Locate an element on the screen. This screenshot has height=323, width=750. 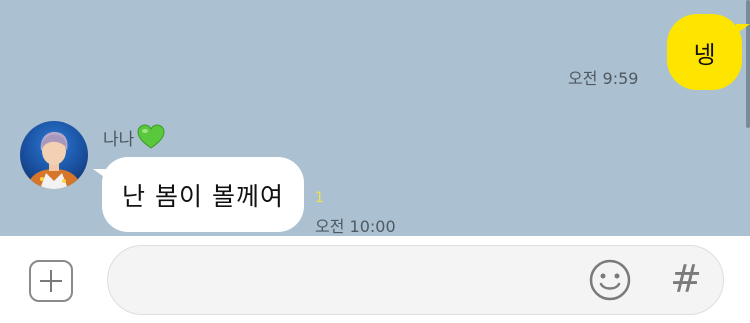
my-message-bubble: 넹 is located at coordinates (708, 52).